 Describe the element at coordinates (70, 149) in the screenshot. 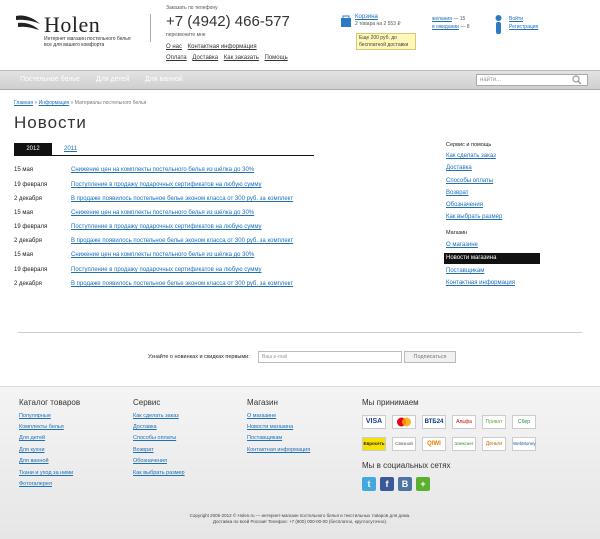

I see `year-tab-2011: 2011` at that location.